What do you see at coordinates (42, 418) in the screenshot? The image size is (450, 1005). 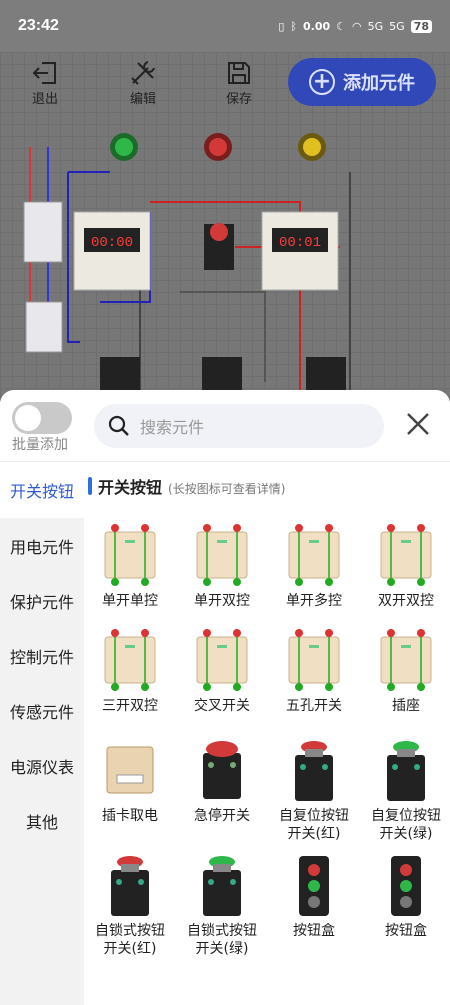 I see `batch-add-toggle` at bounding box center [42, 418].